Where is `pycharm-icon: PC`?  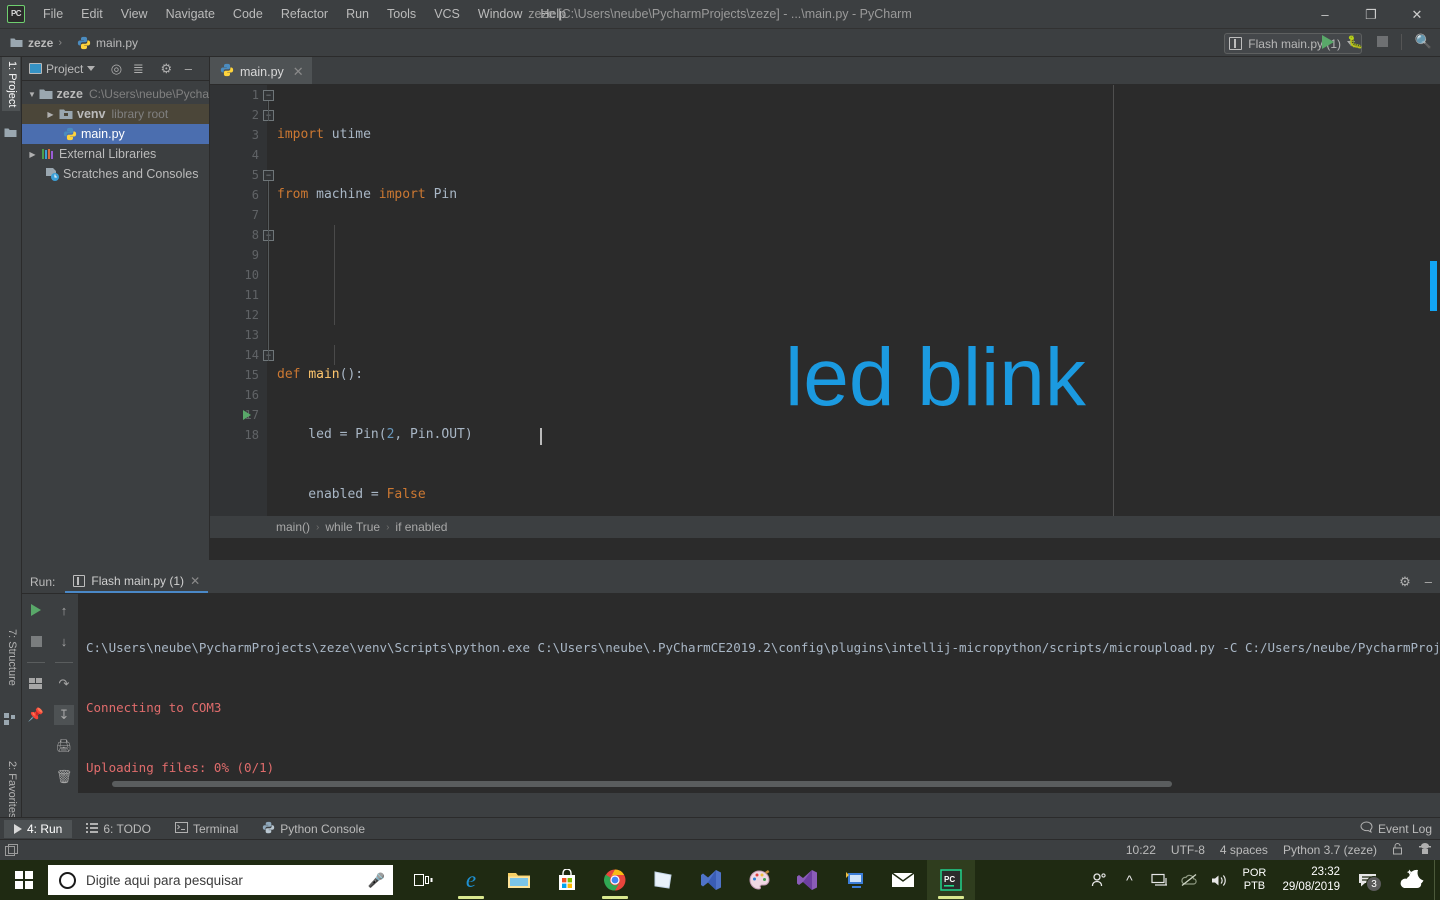
pycharm-icon: PC is located at coordinates (951, 880).